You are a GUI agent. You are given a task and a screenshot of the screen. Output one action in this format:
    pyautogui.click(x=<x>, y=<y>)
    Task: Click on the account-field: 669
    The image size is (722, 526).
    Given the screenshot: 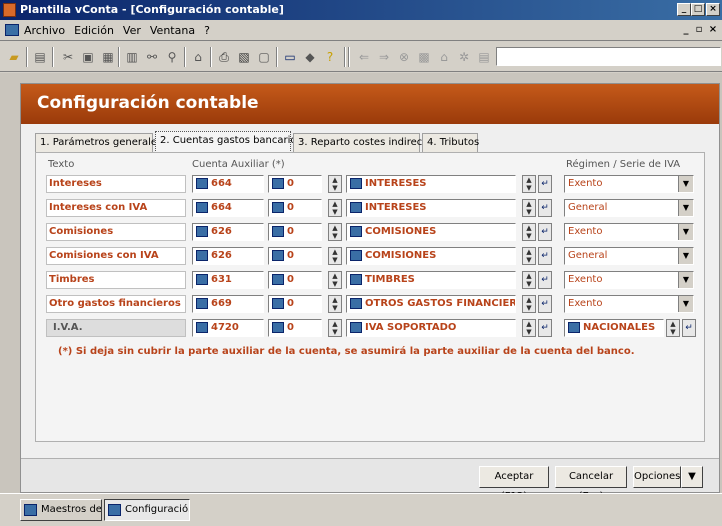 What is the action you would take?
    pyautogui.click(x=228, y=304)
    